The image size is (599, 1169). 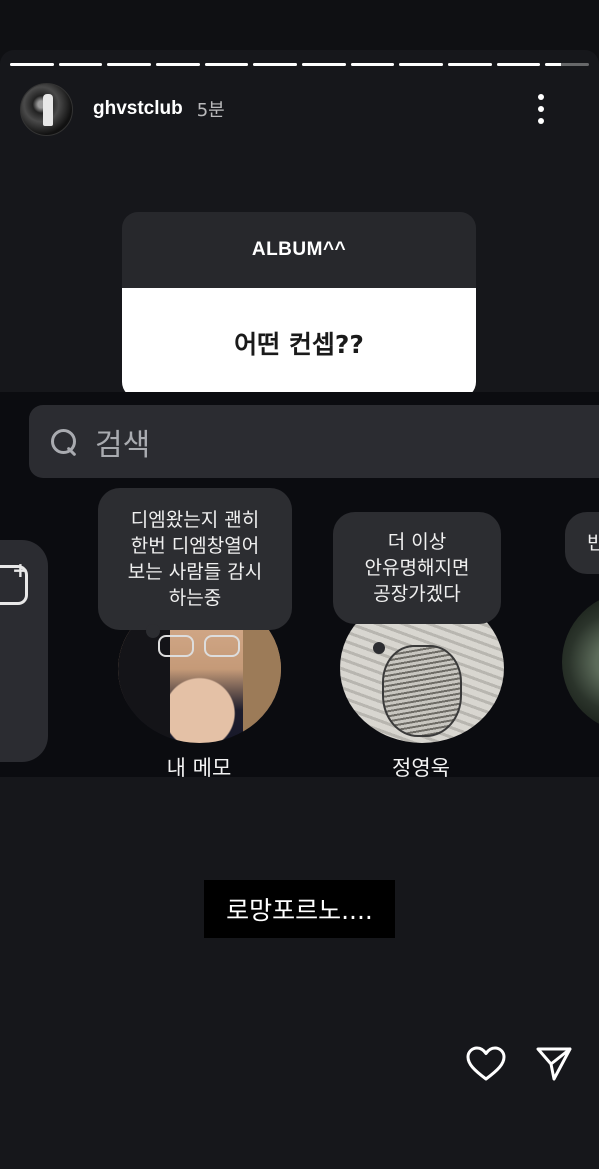 I want to click on question-prompt: ALBUM^^, so click(x=299, y=250).